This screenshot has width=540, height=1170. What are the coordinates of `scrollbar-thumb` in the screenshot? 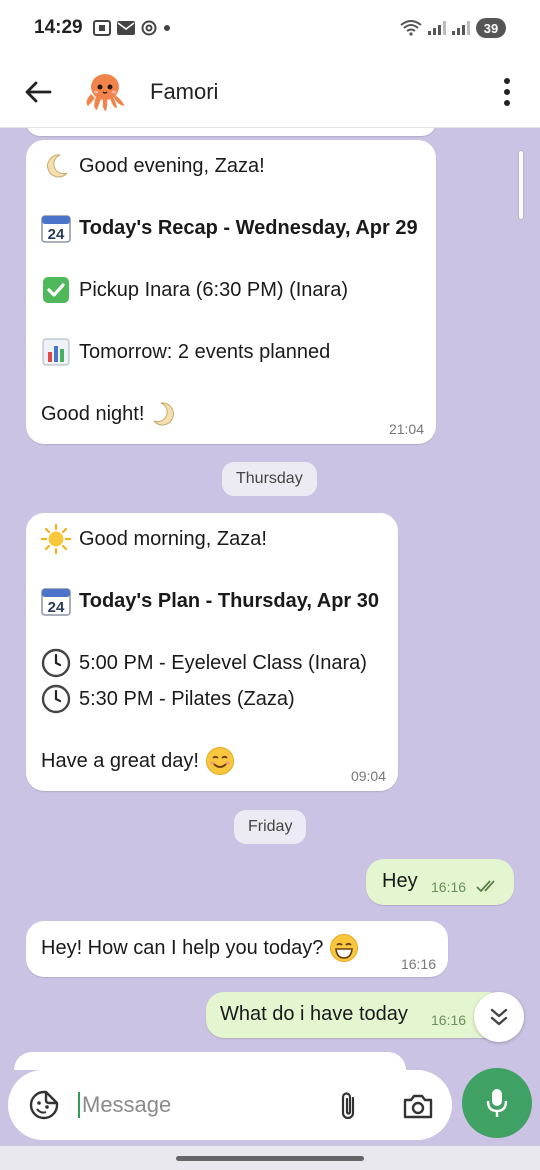 It's located at (521, 185).